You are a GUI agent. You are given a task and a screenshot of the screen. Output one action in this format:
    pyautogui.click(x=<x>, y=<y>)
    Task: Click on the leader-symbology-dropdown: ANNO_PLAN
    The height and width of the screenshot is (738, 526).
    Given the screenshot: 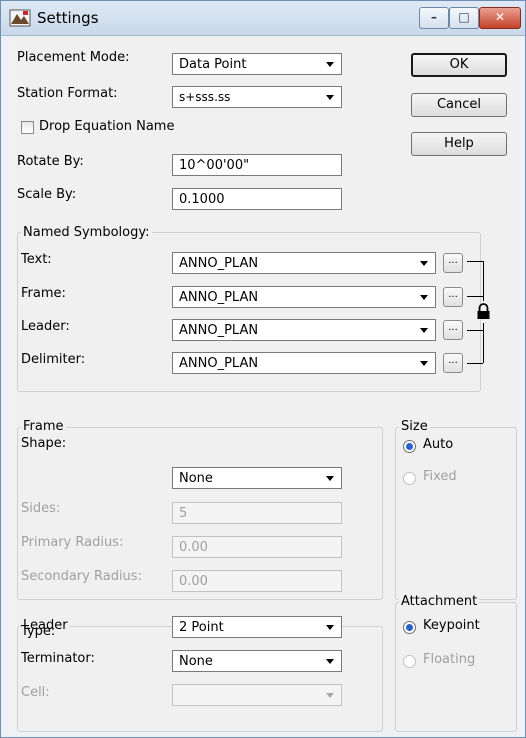 What is the action you would take?
    pyautogui.click(x=304, y=330)
    